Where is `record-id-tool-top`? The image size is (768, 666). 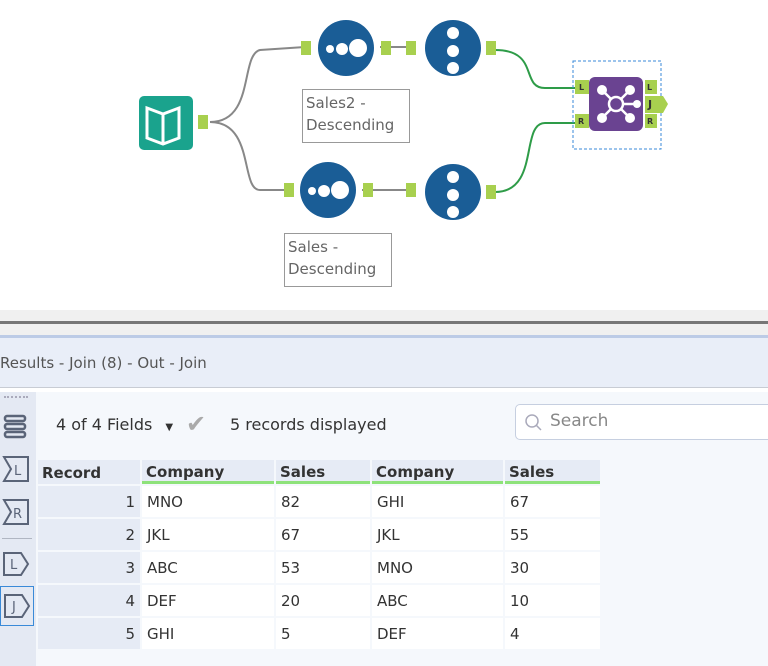 record-id-tool-top is located at coordinates (451, 48).